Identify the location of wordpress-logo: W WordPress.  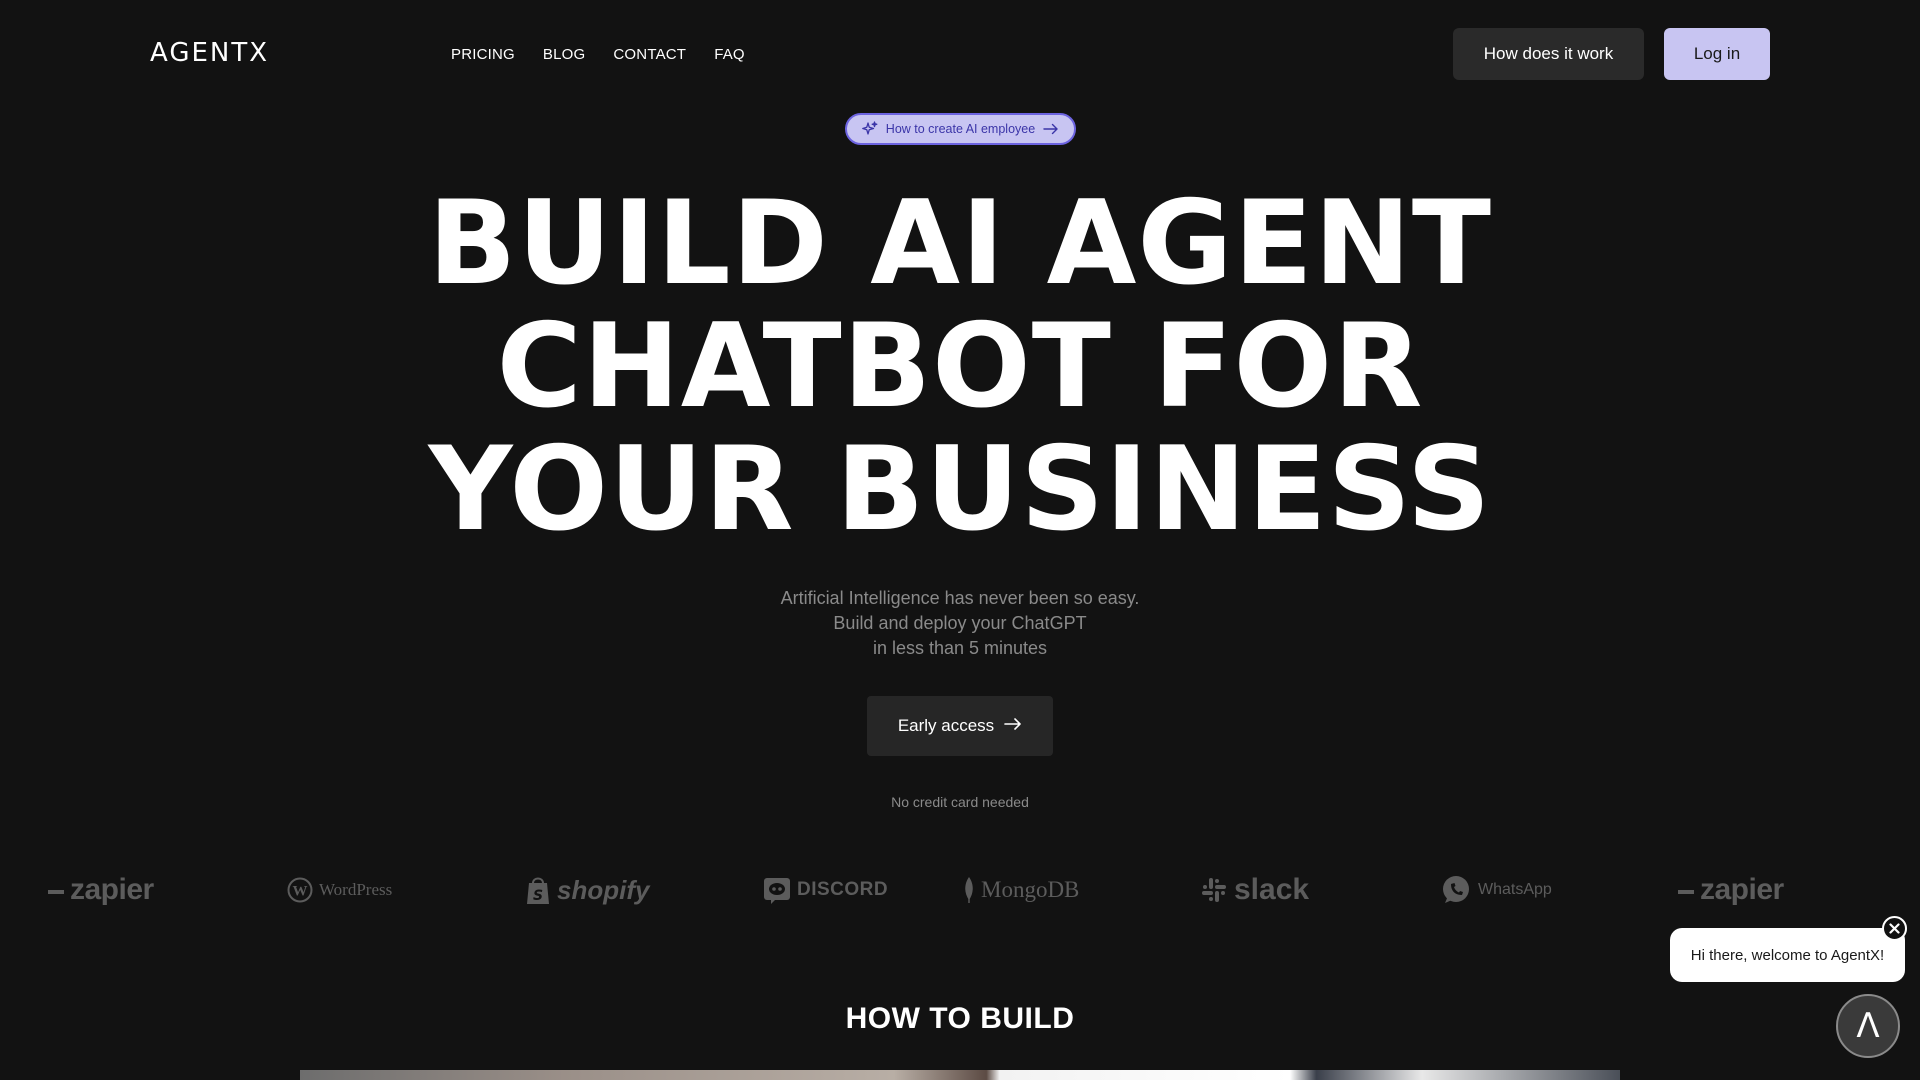
(339, 890).